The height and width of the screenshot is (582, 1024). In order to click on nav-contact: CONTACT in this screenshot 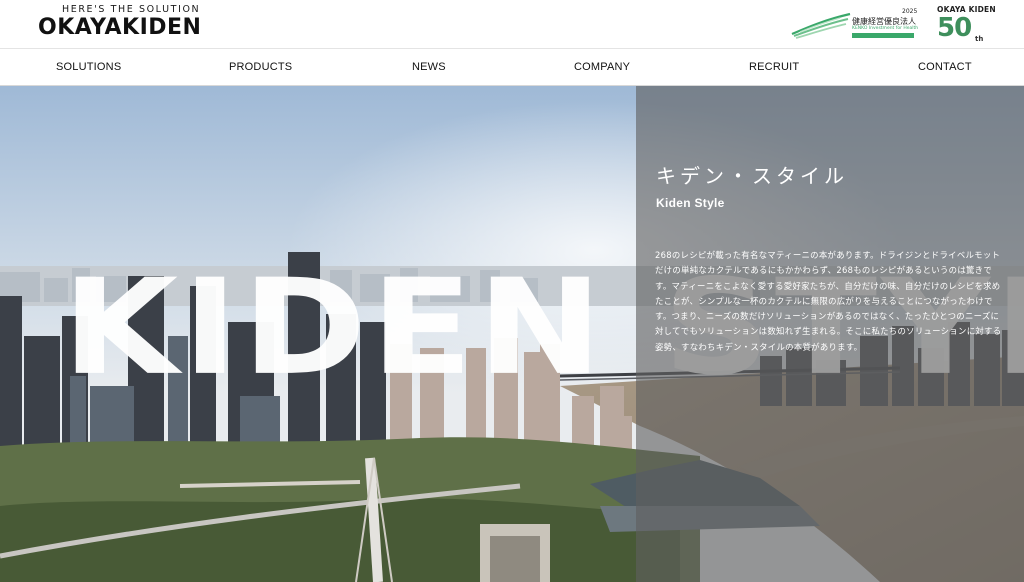, I will do `click(945, 67)`.